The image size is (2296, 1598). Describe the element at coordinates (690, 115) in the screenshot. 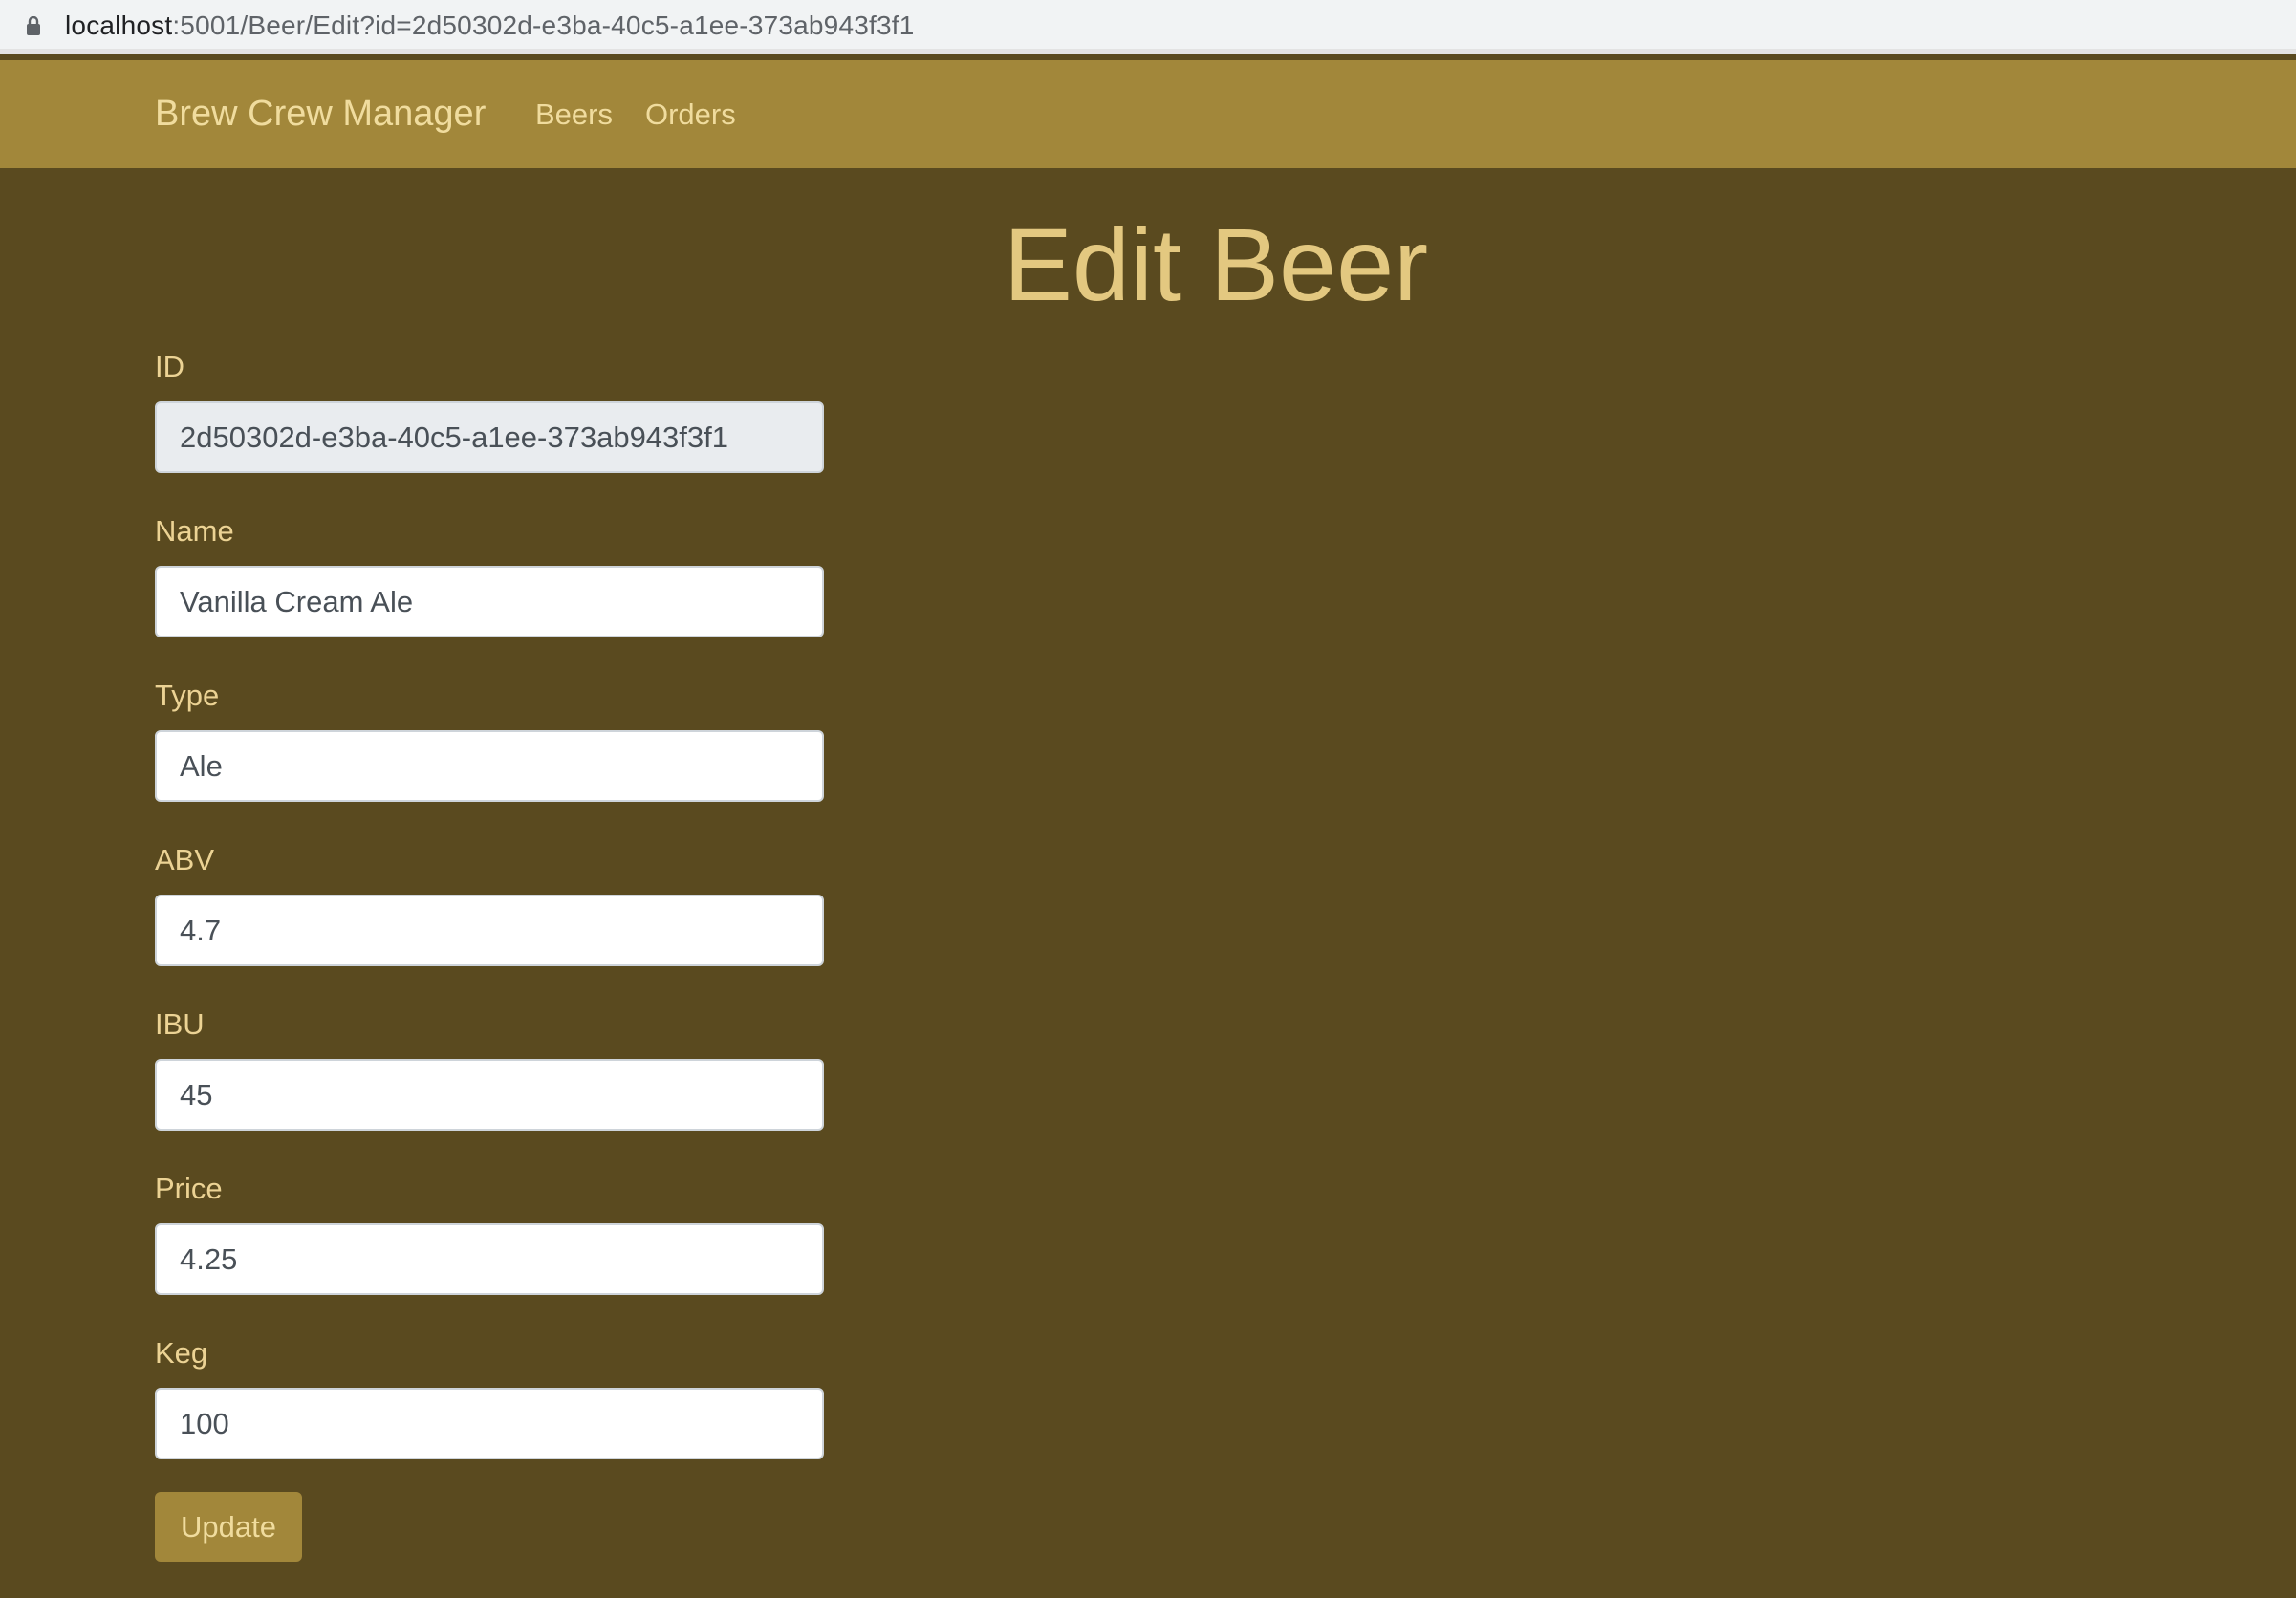

I see `nav-link-orders: Orders` at that location.